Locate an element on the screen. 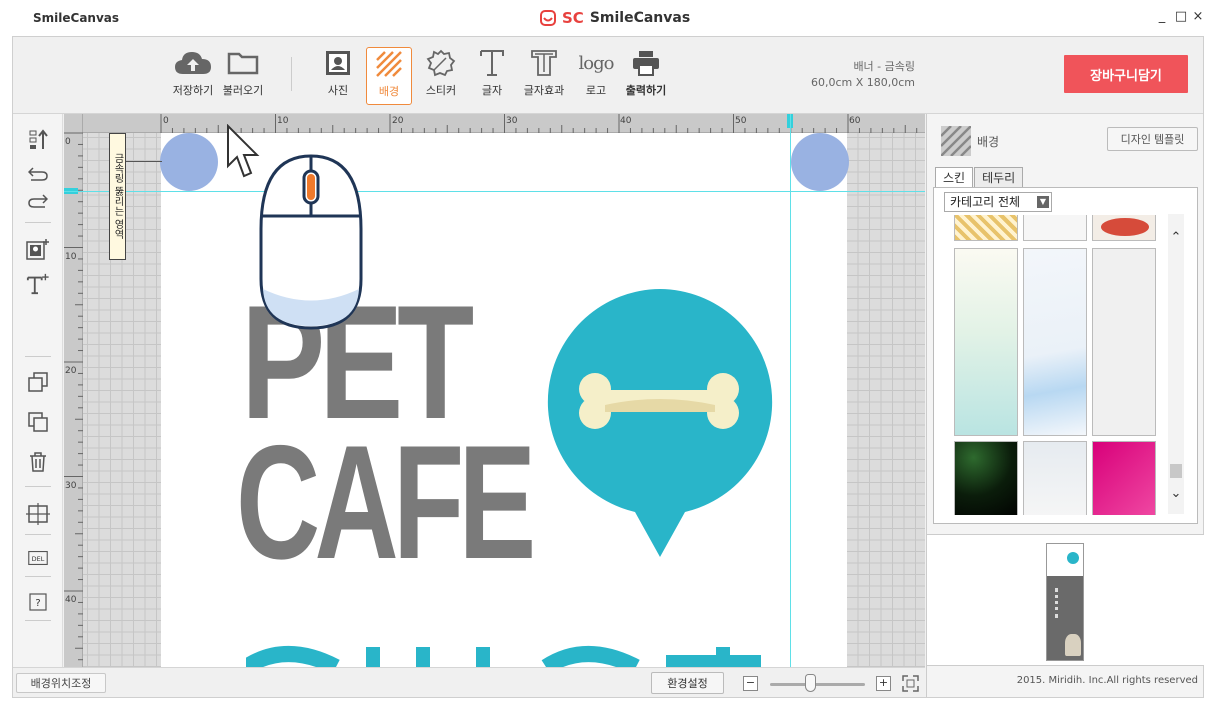 This screenshot has width=1215, height=709. minimize-button: _ is located at coordinates (1162, 16).